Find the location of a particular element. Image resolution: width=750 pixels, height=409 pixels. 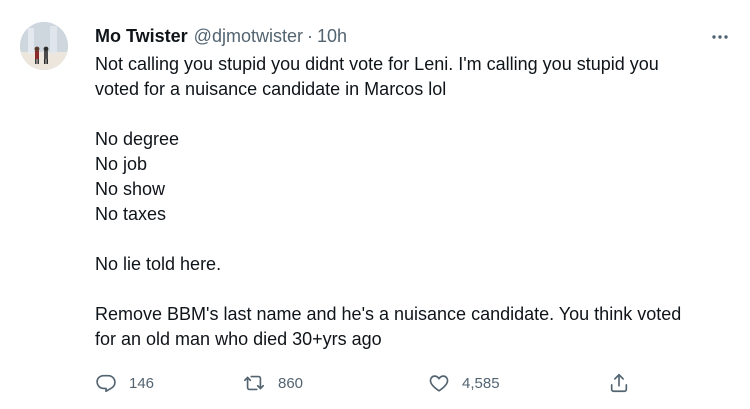

heart-icon is located at coordinates (439, 383).